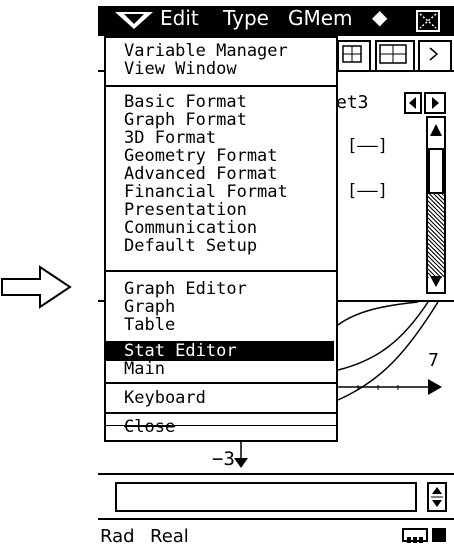 This screenshot has width=454, height=551. Describe the element at coordinates (229, 69) in the screenshot. I see `menu-item-view-window: View Window` at that location.